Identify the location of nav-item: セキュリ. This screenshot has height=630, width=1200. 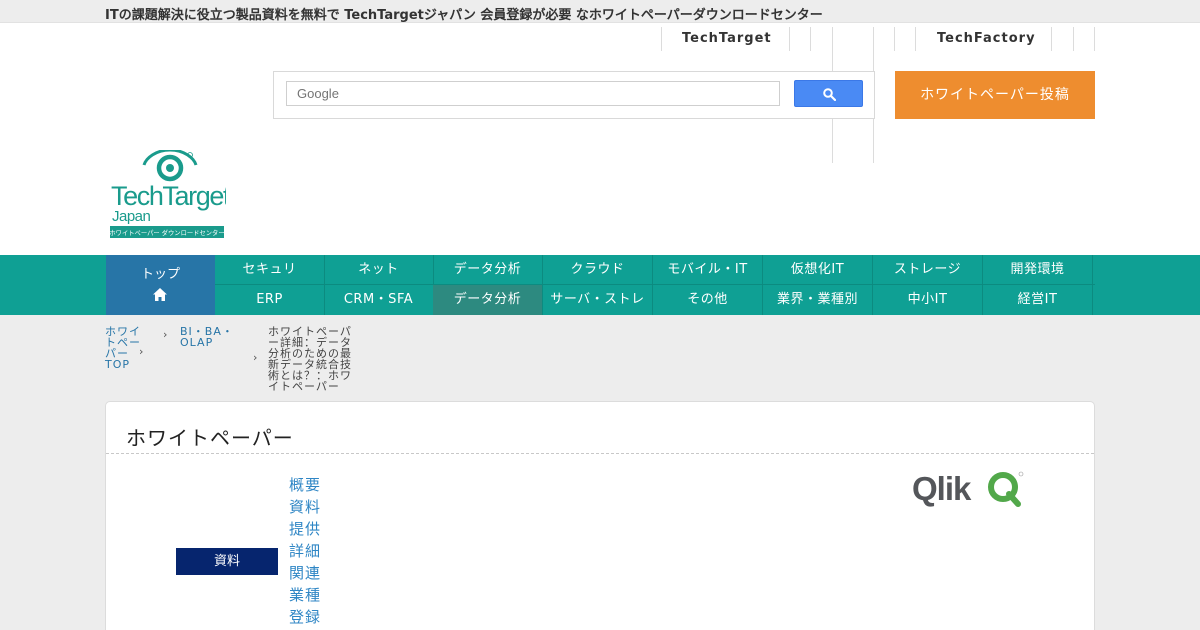
(270, 270).